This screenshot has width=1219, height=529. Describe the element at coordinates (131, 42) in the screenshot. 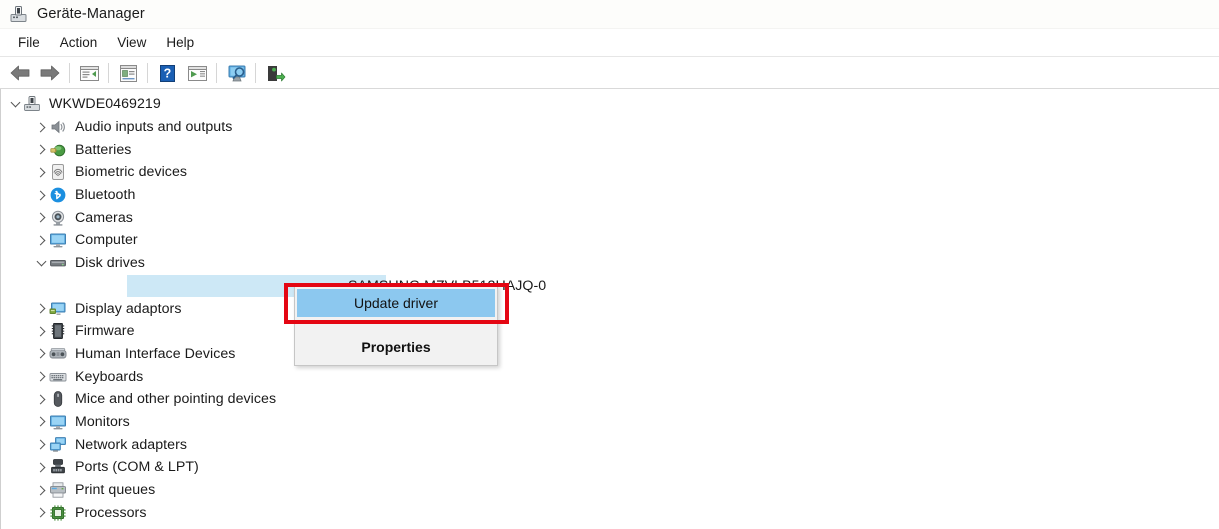

I see `menu-view: View` at that location.